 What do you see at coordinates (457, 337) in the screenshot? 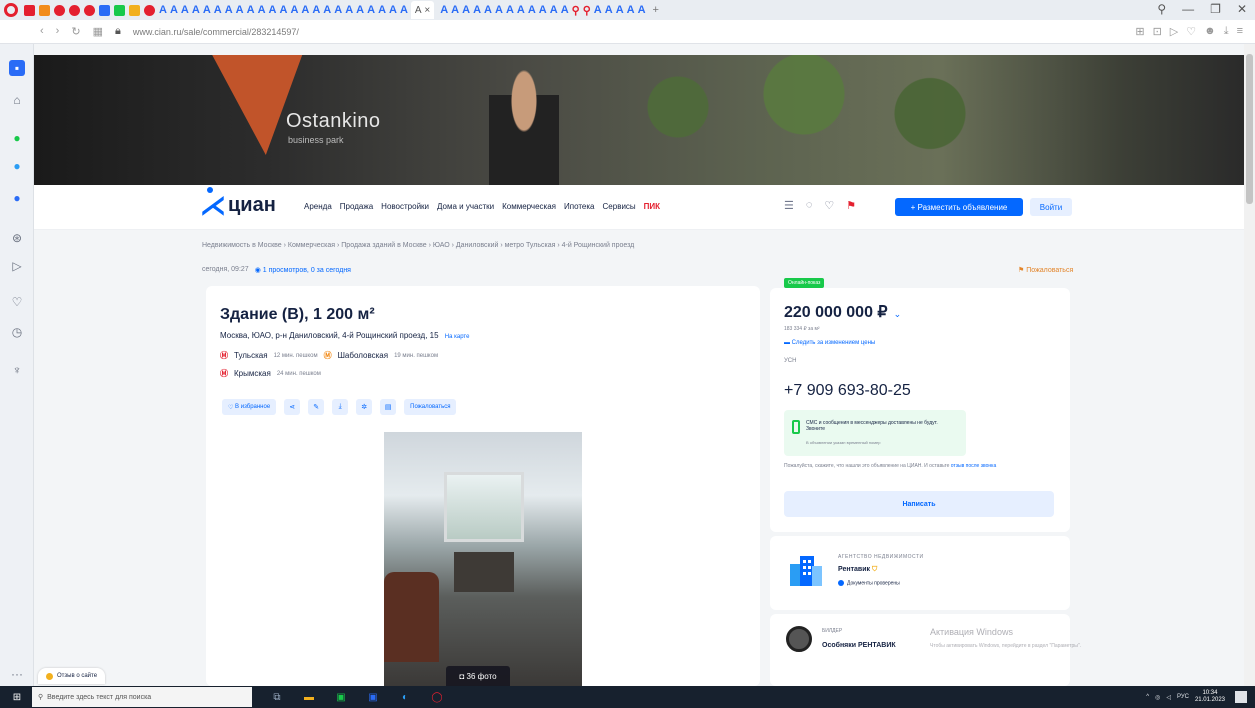
I see `map-link: На карте` at bounding box center [457, 337].